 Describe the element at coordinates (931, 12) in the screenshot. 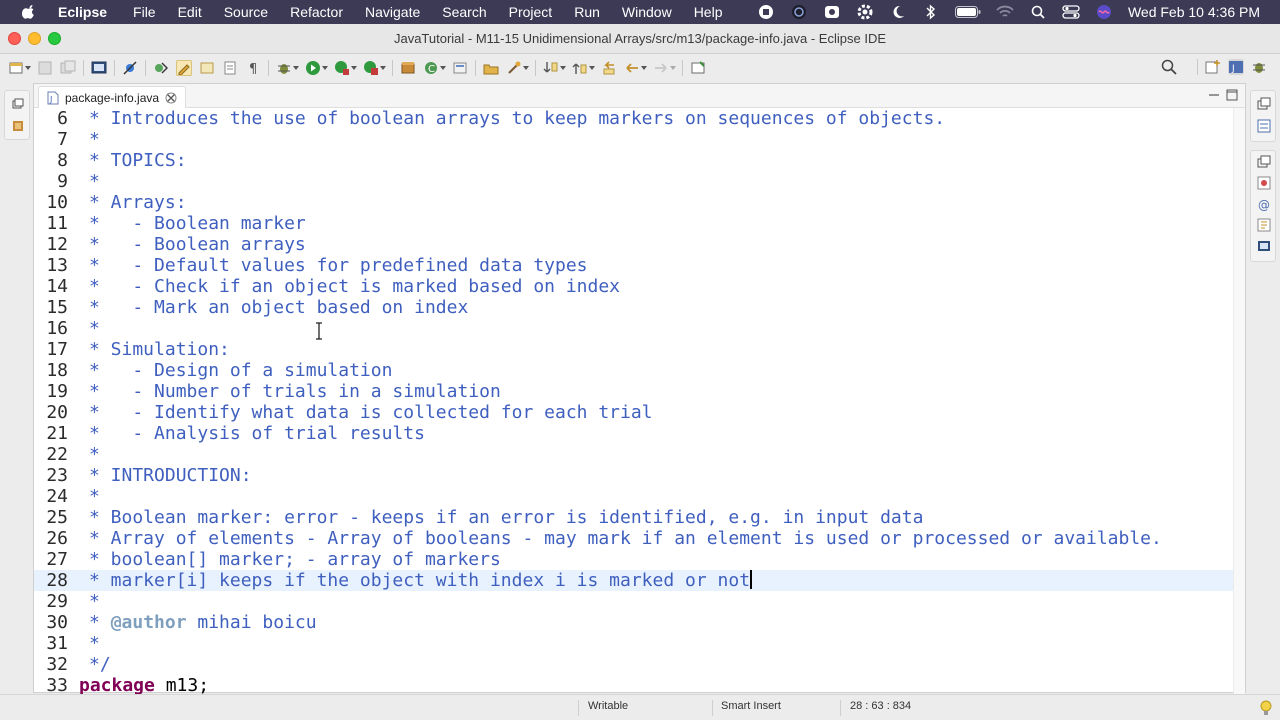

I see `bluetooth-icon` at that location.